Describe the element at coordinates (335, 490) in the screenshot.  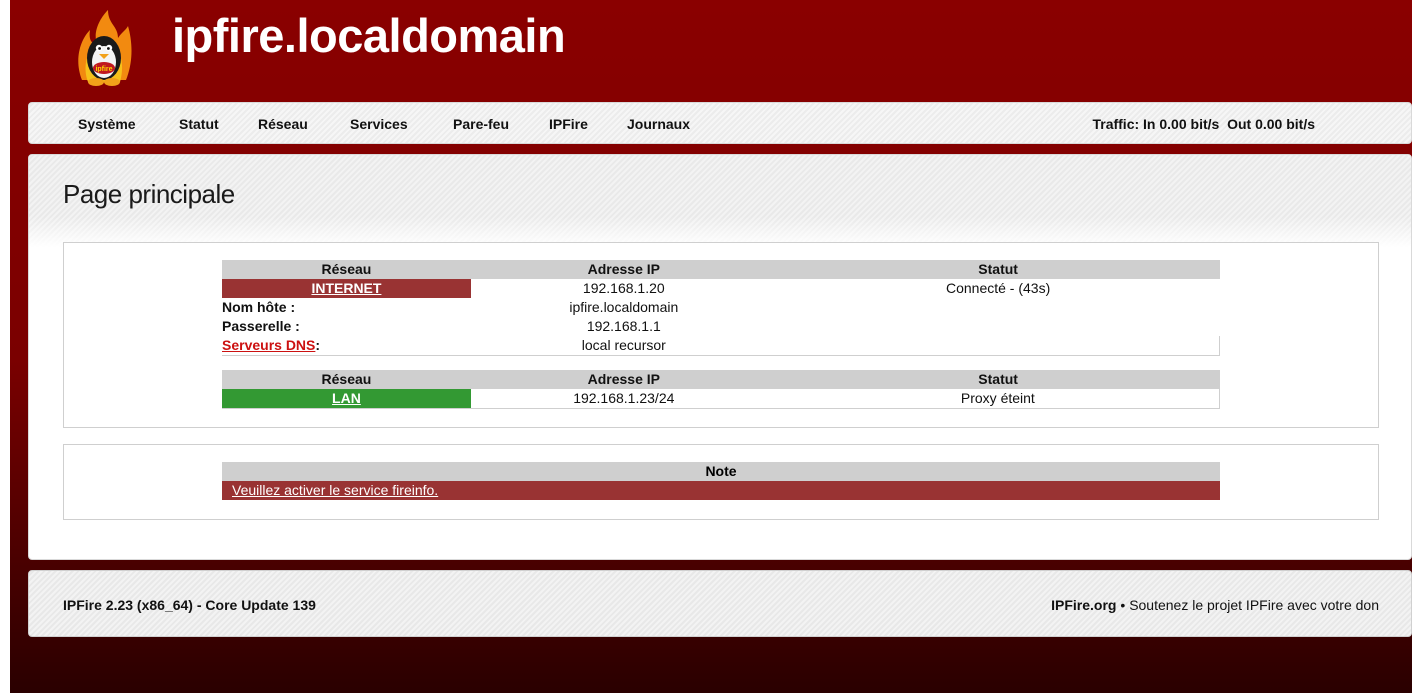
I see `fireinfo-activation-link: Veuillez activer le service fireinfo.` at that location.